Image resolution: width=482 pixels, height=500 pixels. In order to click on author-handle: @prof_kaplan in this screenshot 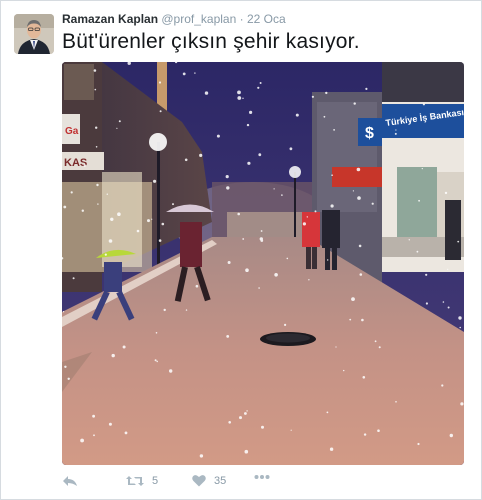, I will do `click(198, 19)`.